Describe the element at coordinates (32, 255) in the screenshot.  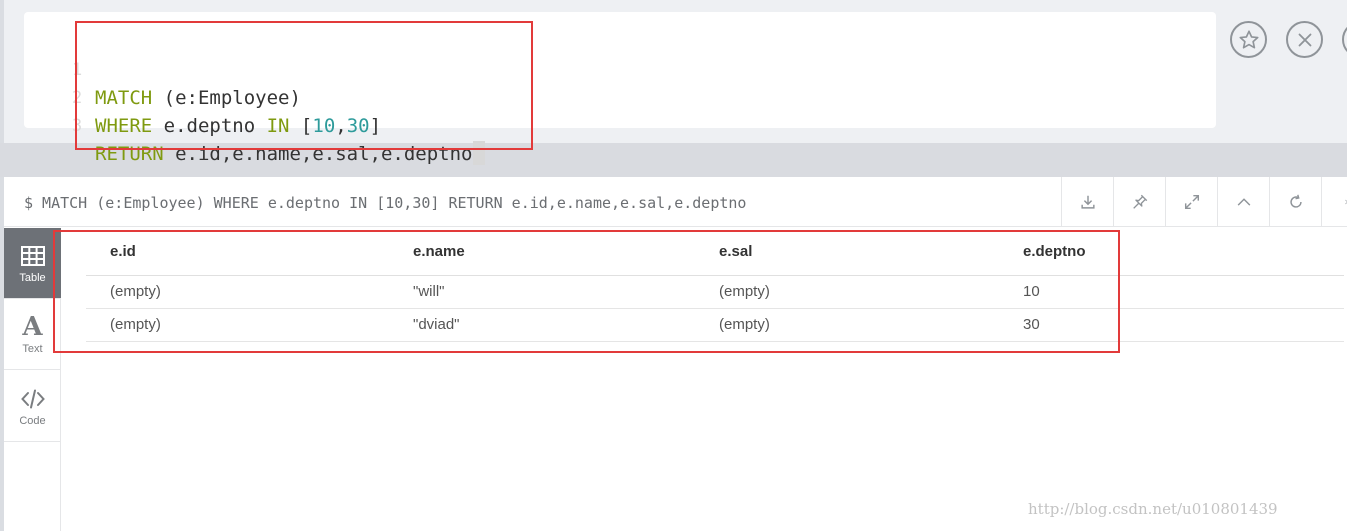
I see `table-icon` at that location.